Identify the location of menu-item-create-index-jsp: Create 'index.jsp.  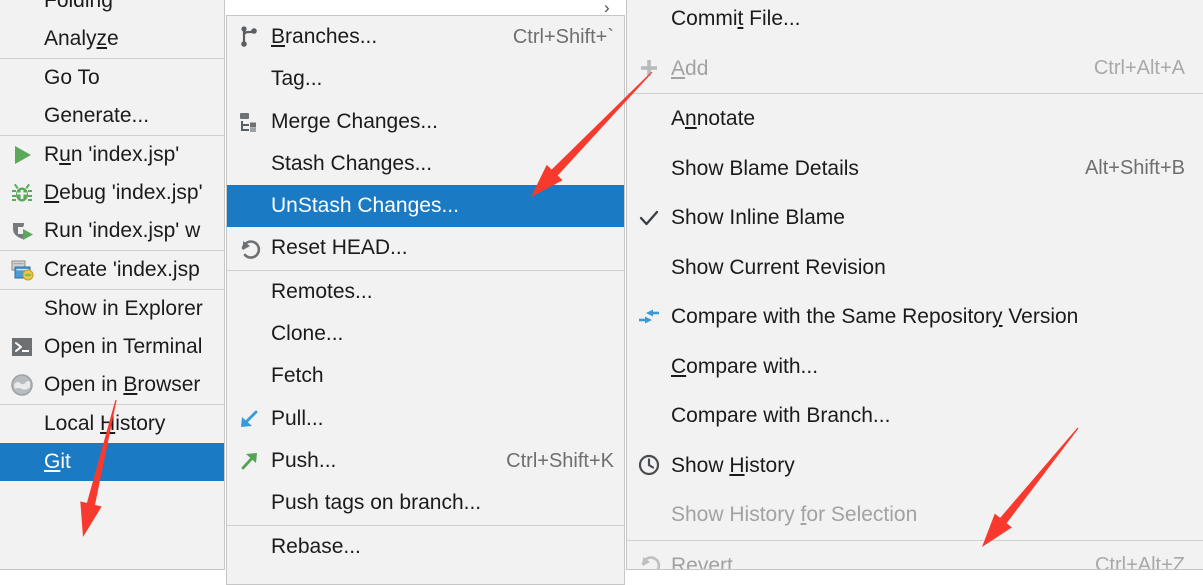
(112, 270).